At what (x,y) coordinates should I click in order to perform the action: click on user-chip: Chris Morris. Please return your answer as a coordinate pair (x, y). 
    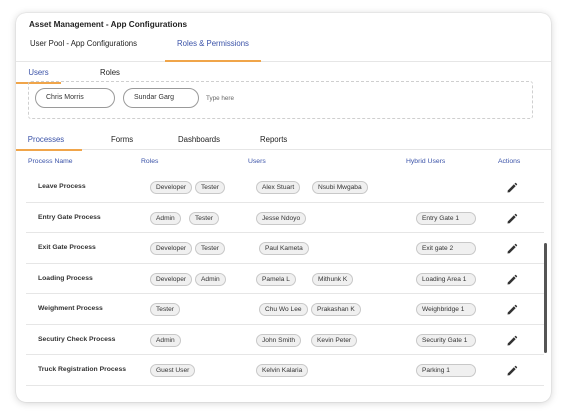
    Looking at the image, I should click on (75, 98).